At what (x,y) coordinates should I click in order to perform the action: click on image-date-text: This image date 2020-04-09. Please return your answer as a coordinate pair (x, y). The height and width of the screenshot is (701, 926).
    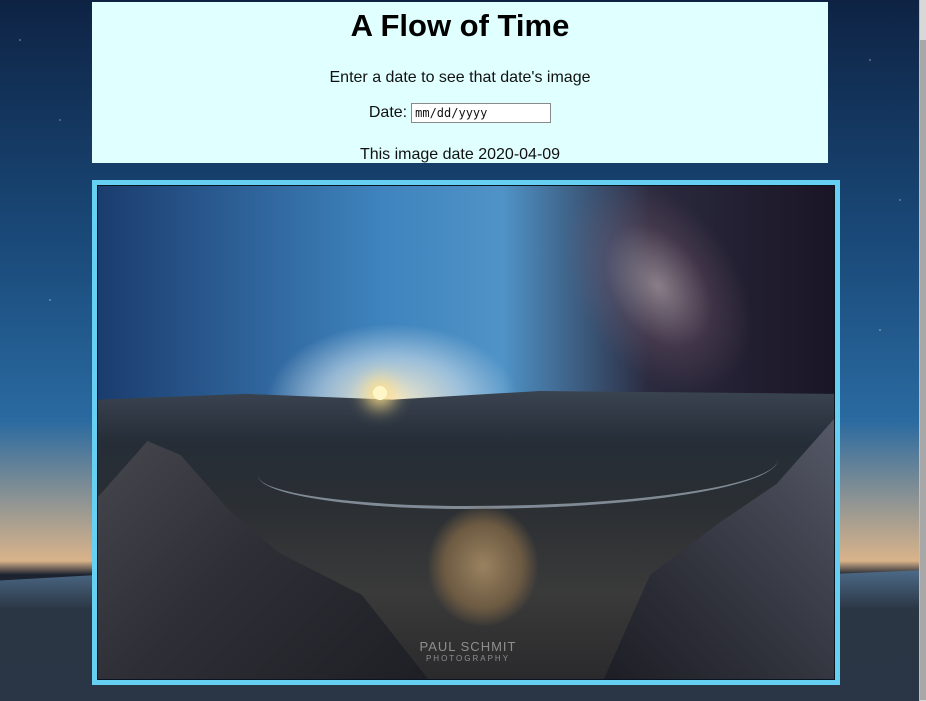
    Looking at the image, I should click on (460, 154).